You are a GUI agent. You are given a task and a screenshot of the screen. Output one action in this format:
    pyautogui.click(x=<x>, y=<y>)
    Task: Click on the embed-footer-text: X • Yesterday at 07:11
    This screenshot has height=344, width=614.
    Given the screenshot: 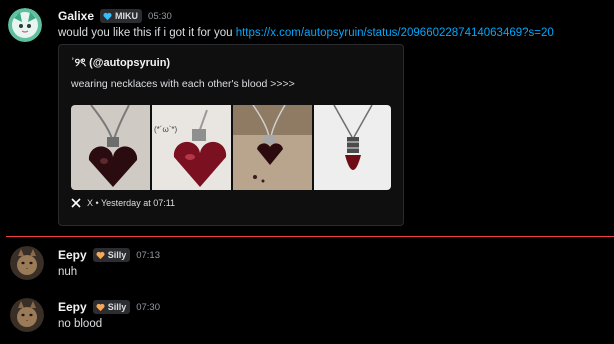 What is the action you would take?
    pyautogui.click(x=131, y=203)
    